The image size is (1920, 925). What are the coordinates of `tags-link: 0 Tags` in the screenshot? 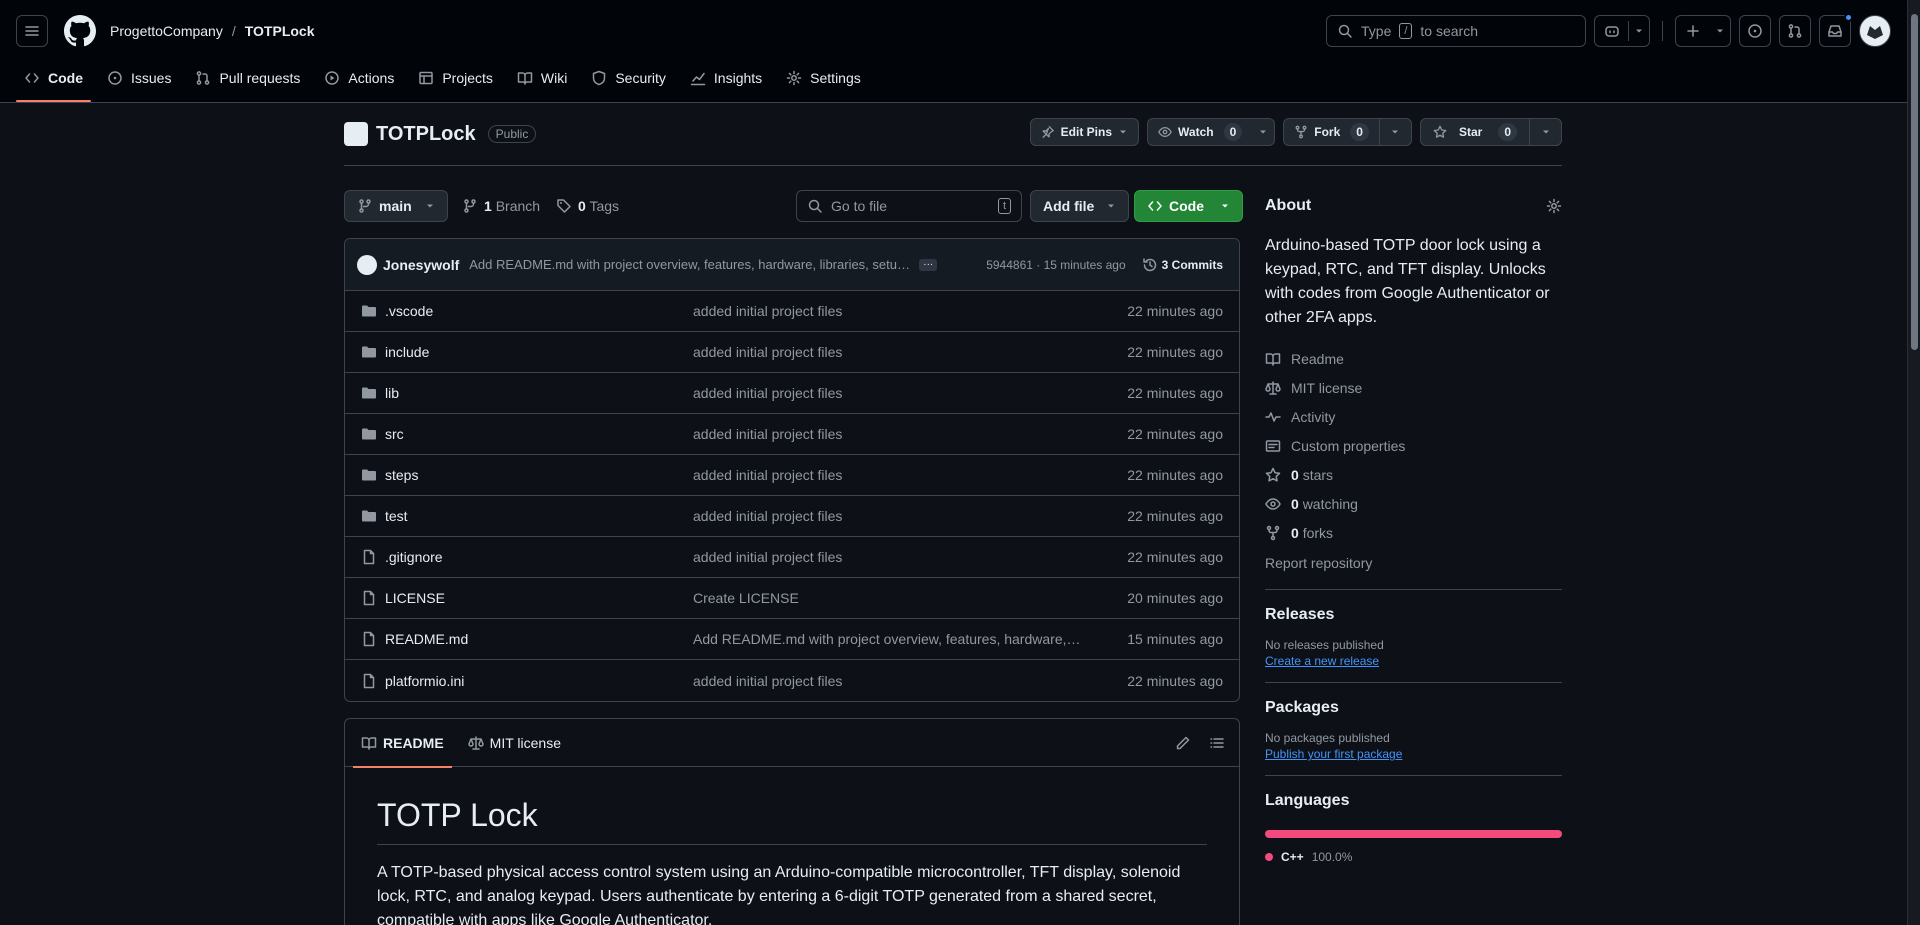 It's located at (598, 206).